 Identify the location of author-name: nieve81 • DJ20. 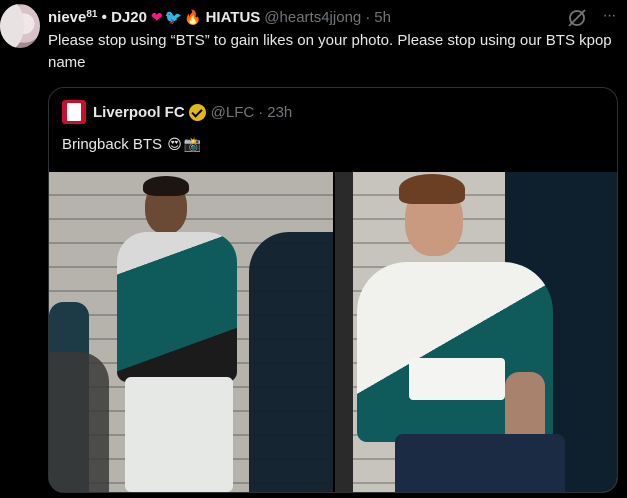
(97, 17).